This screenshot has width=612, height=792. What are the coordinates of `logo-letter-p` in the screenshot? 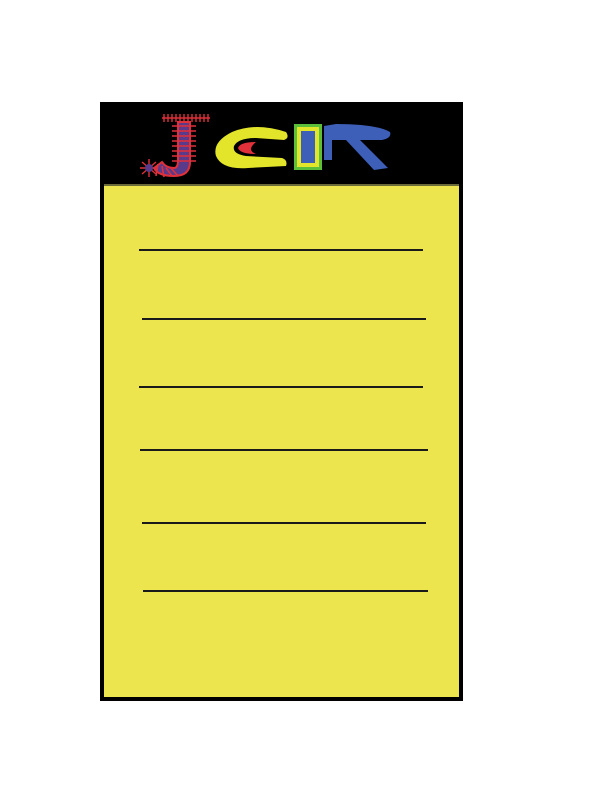 It's located at (308, 147).